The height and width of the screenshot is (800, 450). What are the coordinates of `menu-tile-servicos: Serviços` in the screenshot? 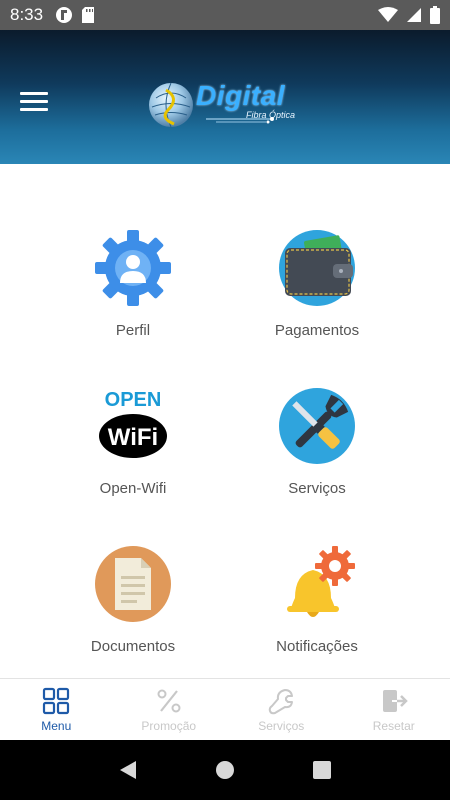 It's located at (317, 456).